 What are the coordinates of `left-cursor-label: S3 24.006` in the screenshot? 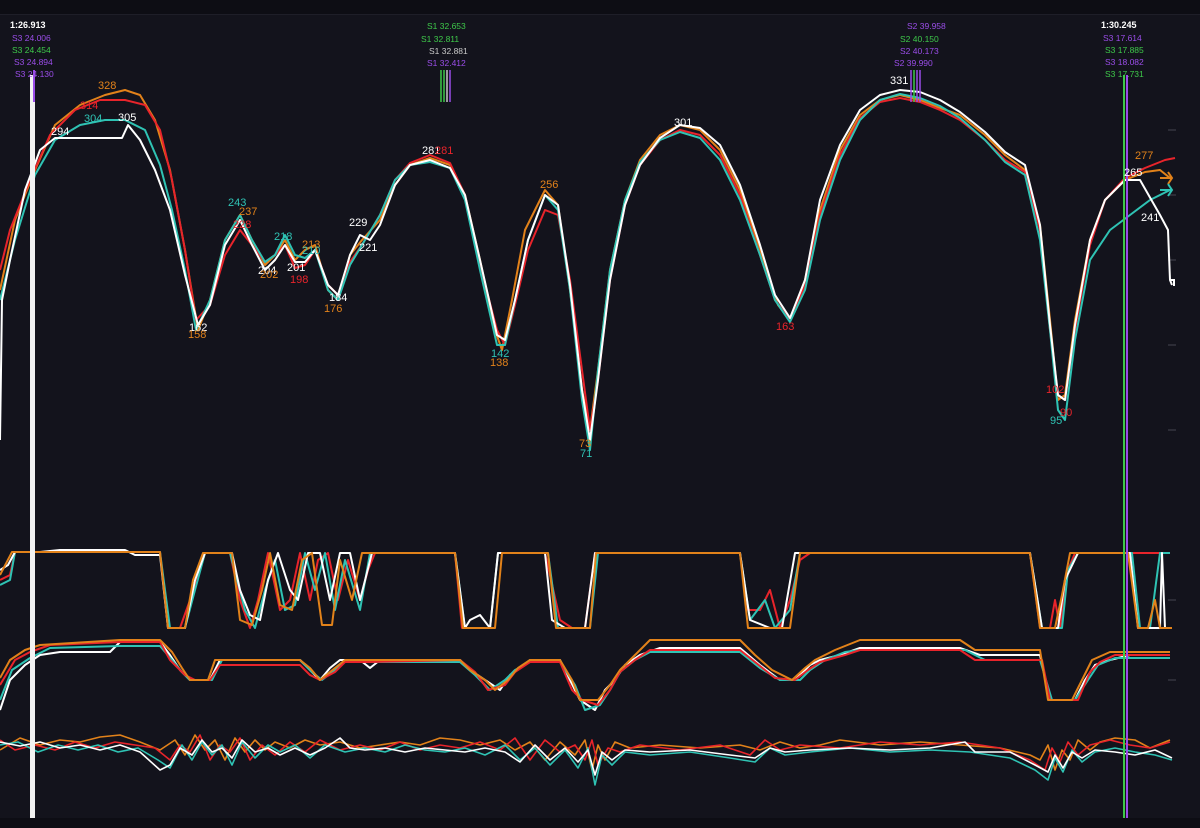 It's located at (31, 38).